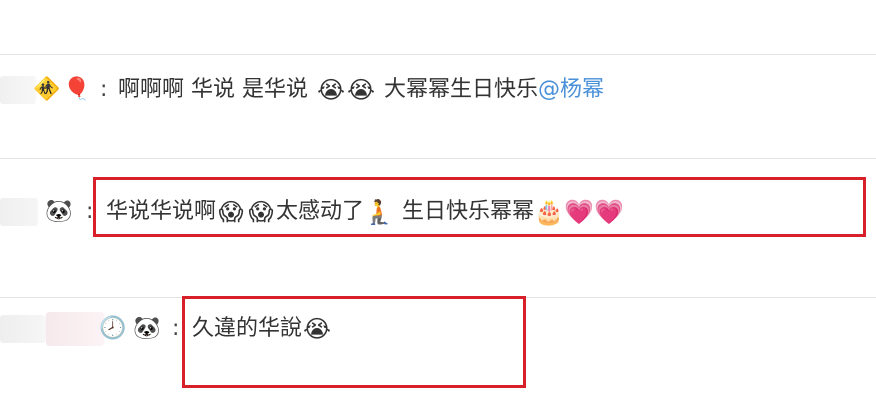  What do you see at coordinates (47, 89) in the screenshot?
I see `children-crossing-icon: 🚸` at bounding box center [47, 89].